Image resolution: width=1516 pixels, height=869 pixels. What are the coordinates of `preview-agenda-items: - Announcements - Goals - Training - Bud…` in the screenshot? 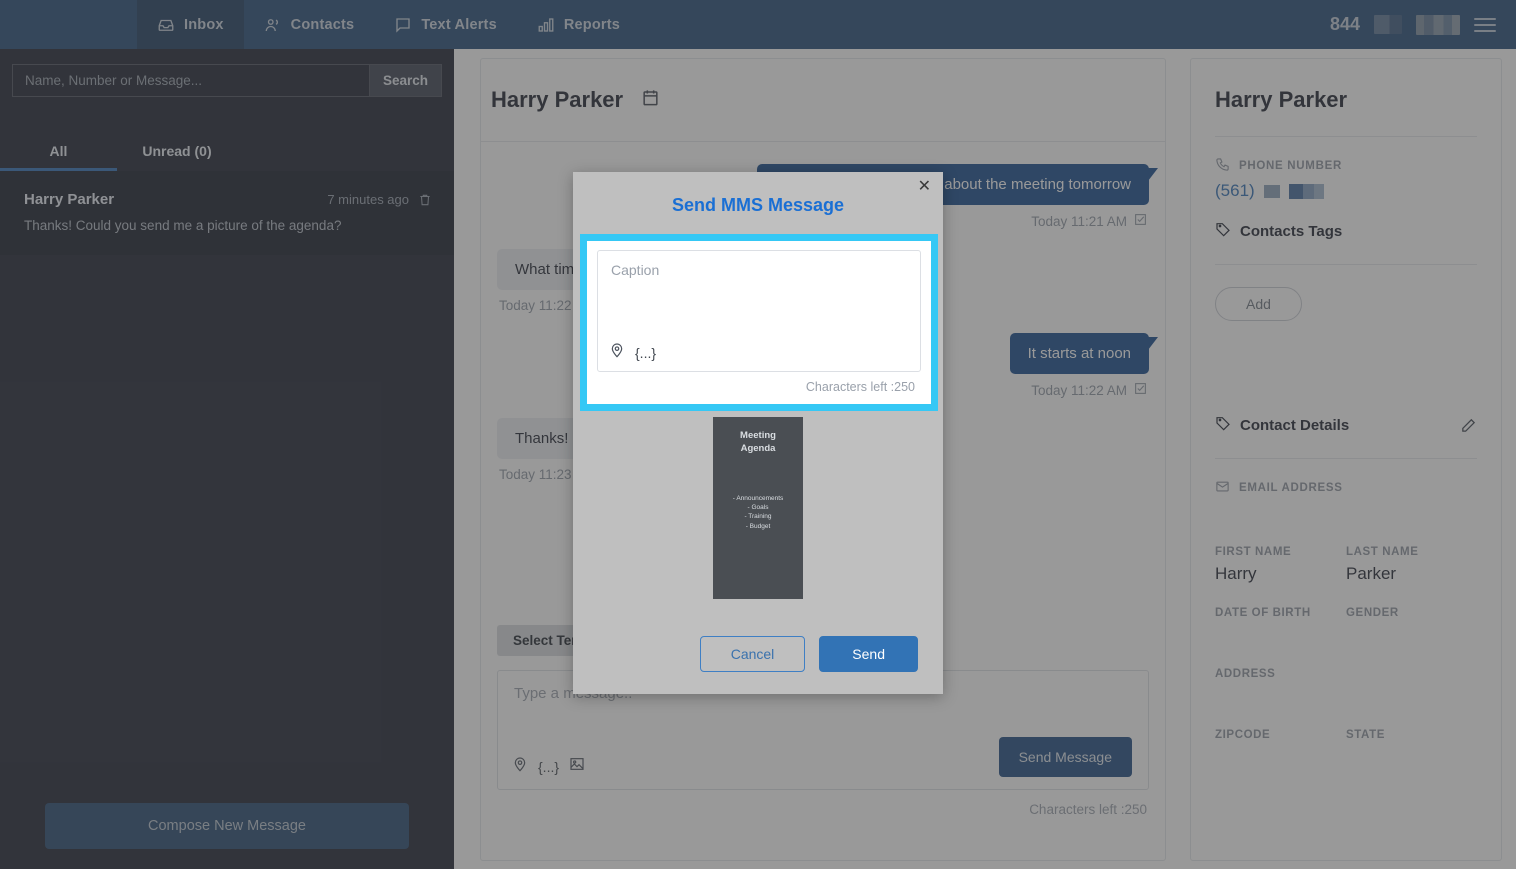 It's located at (758, 512).